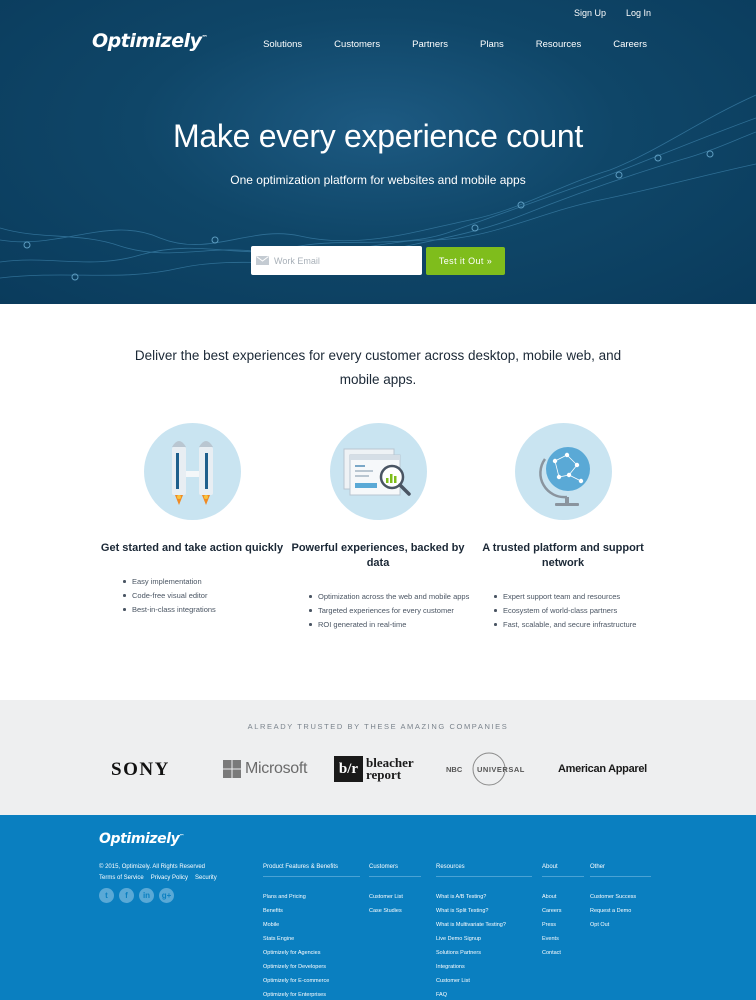 The image size is (756, 1000). I want to click on linkedin-icon: in, so click(146, 895).